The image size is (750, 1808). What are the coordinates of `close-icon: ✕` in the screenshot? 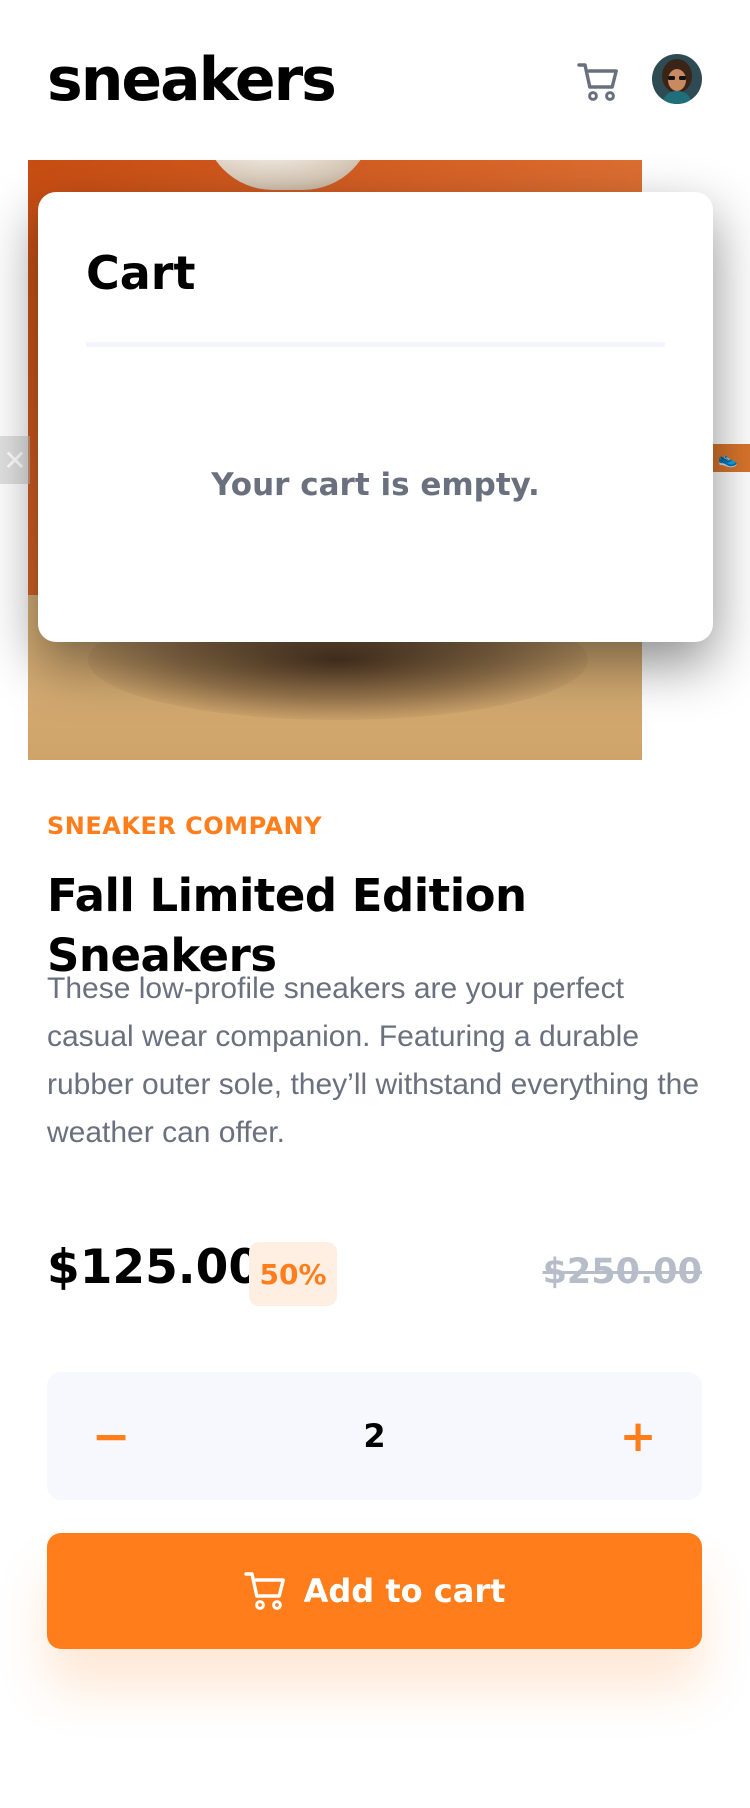 It's located at (15, 460).